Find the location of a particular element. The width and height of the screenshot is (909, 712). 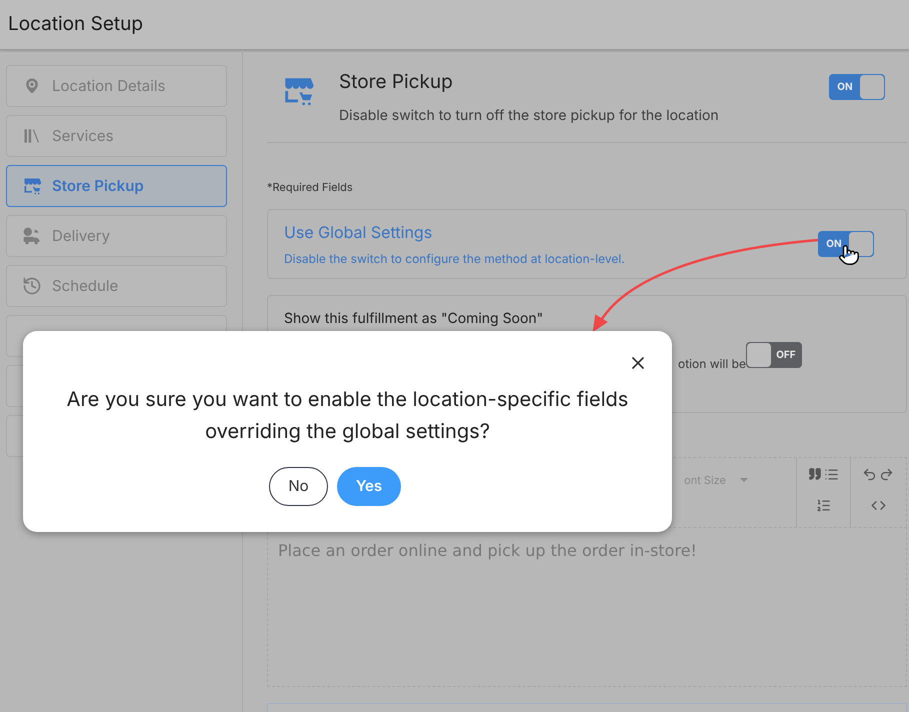

section-title: Store Pickup is located at coordinates (396, 82).